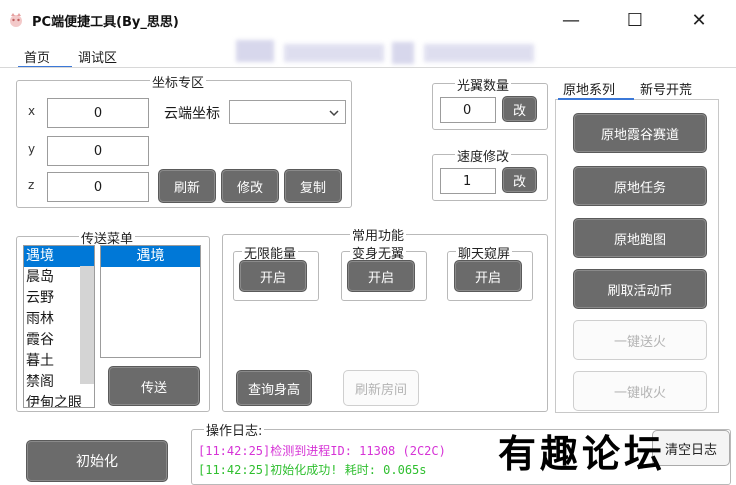  Describe the element at coordinates (468, 110) in the screenshot. I see `light-wing-input: 0` at that location.